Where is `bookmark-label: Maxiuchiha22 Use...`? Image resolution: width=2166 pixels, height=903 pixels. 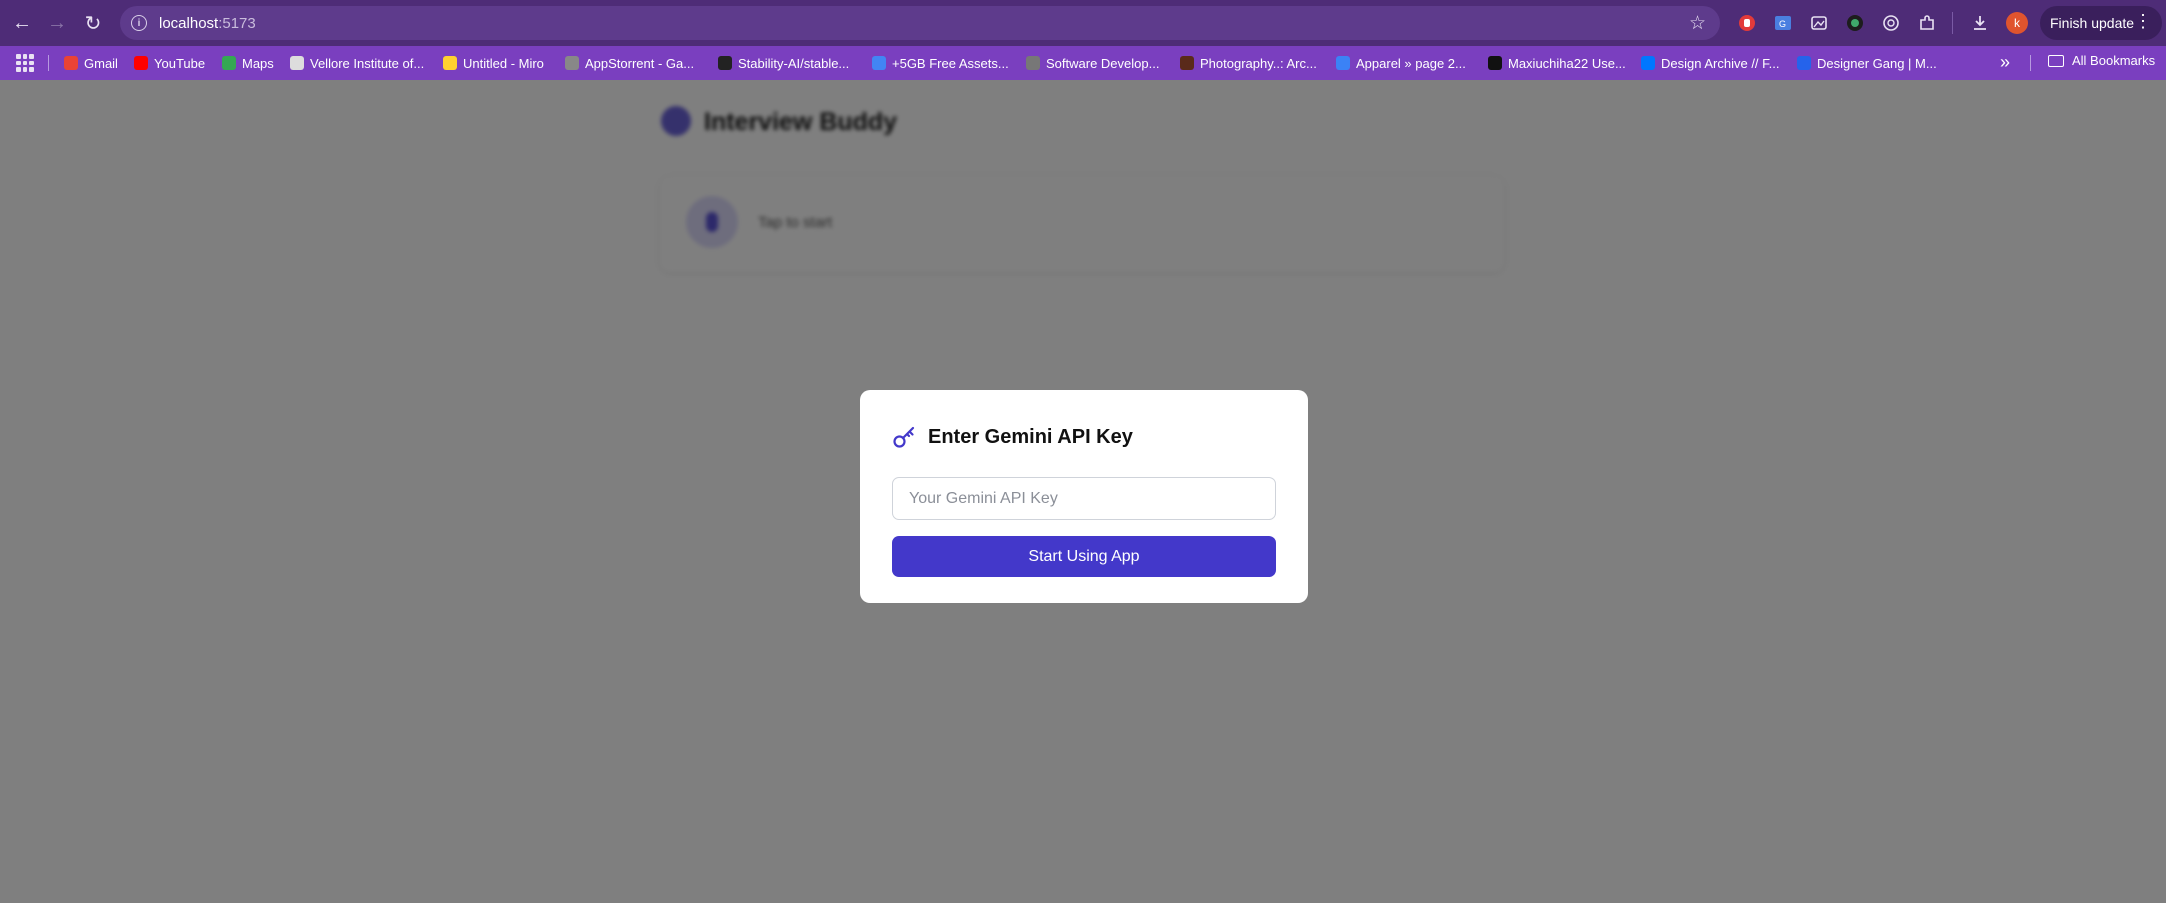 bookmark-label: Maxiuchiha22 Use... is located at coordinates (1567, 63).